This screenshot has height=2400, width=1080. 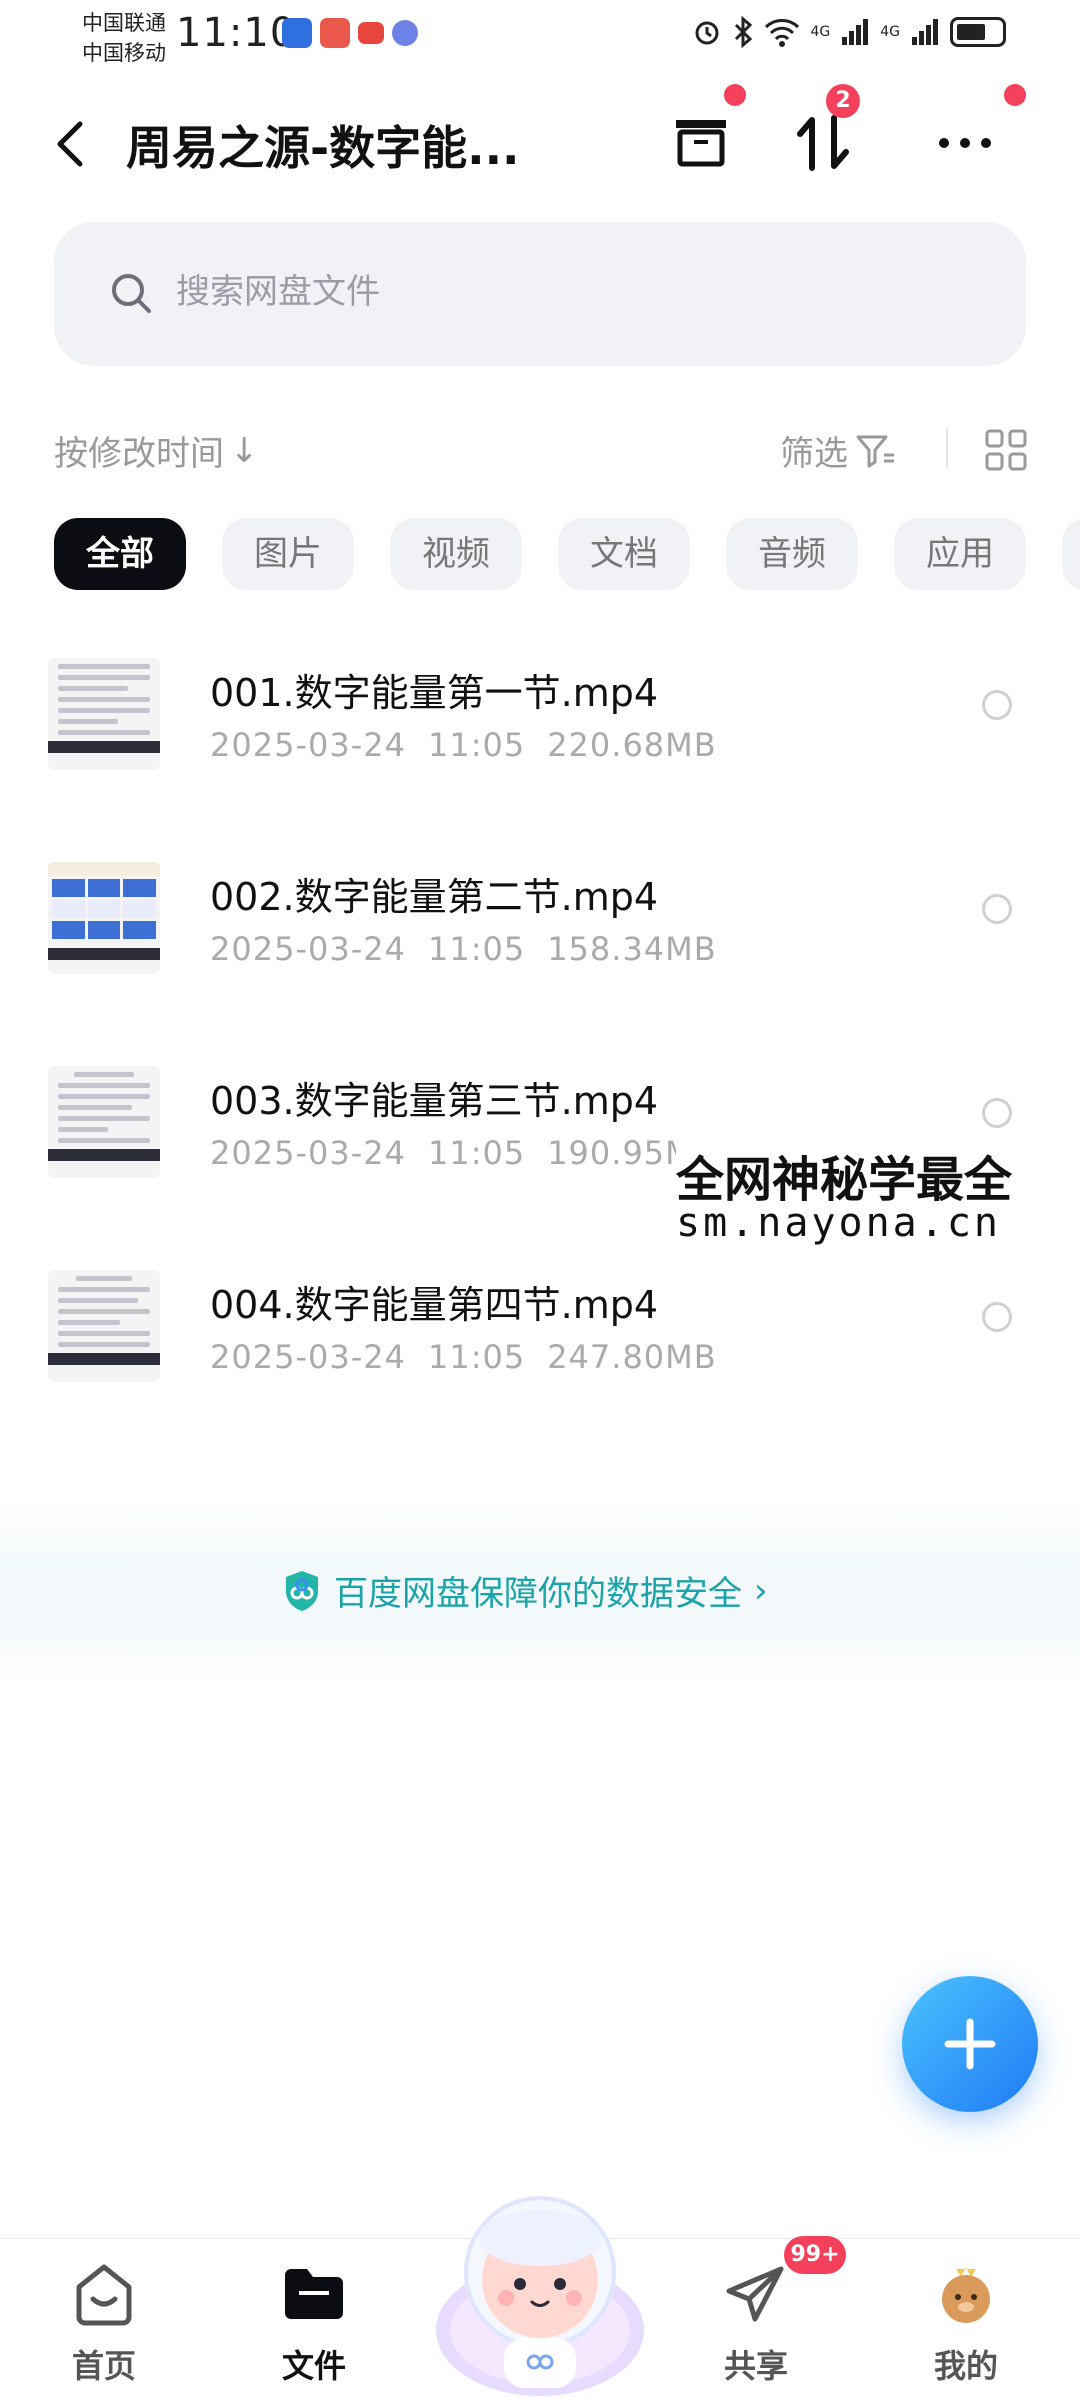 I want to click on mascot-assistant-icon, so click(x=540, y=2290).